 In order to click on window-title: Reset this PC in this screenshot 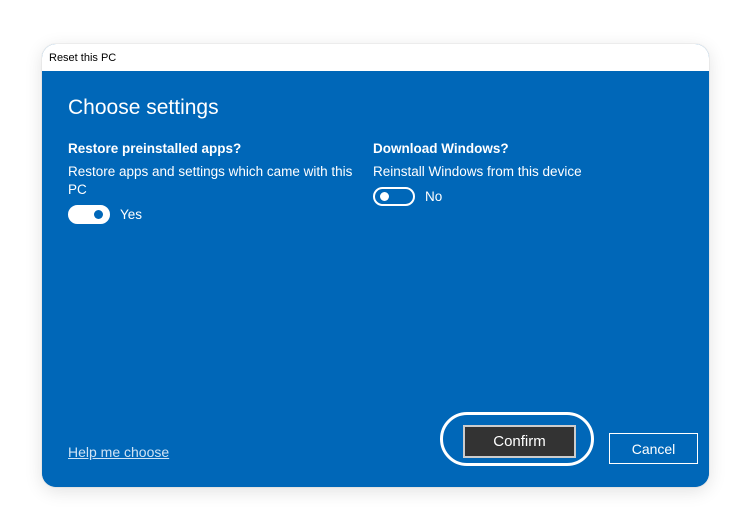, I will do `click(83, 57)`.